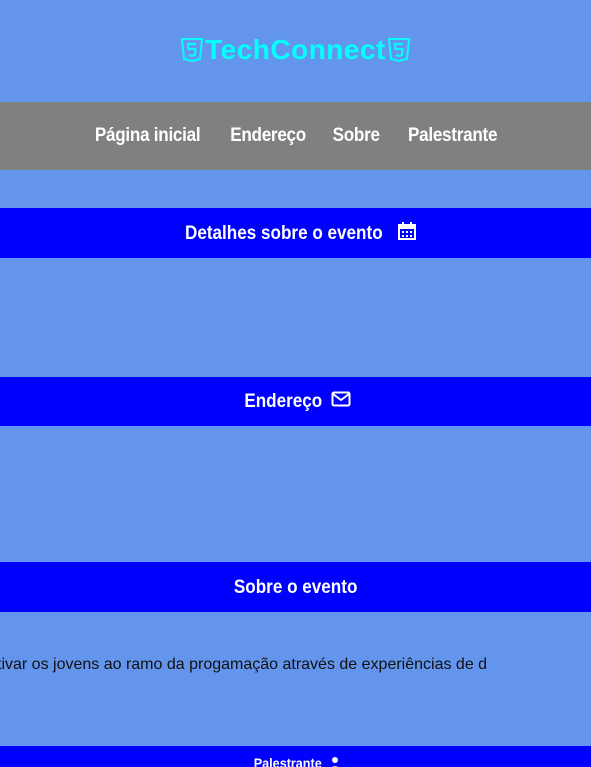 This screenshot has width=591, height=767. I want to click on nav-link-palestrante: Palestrante, so click(452, 136).